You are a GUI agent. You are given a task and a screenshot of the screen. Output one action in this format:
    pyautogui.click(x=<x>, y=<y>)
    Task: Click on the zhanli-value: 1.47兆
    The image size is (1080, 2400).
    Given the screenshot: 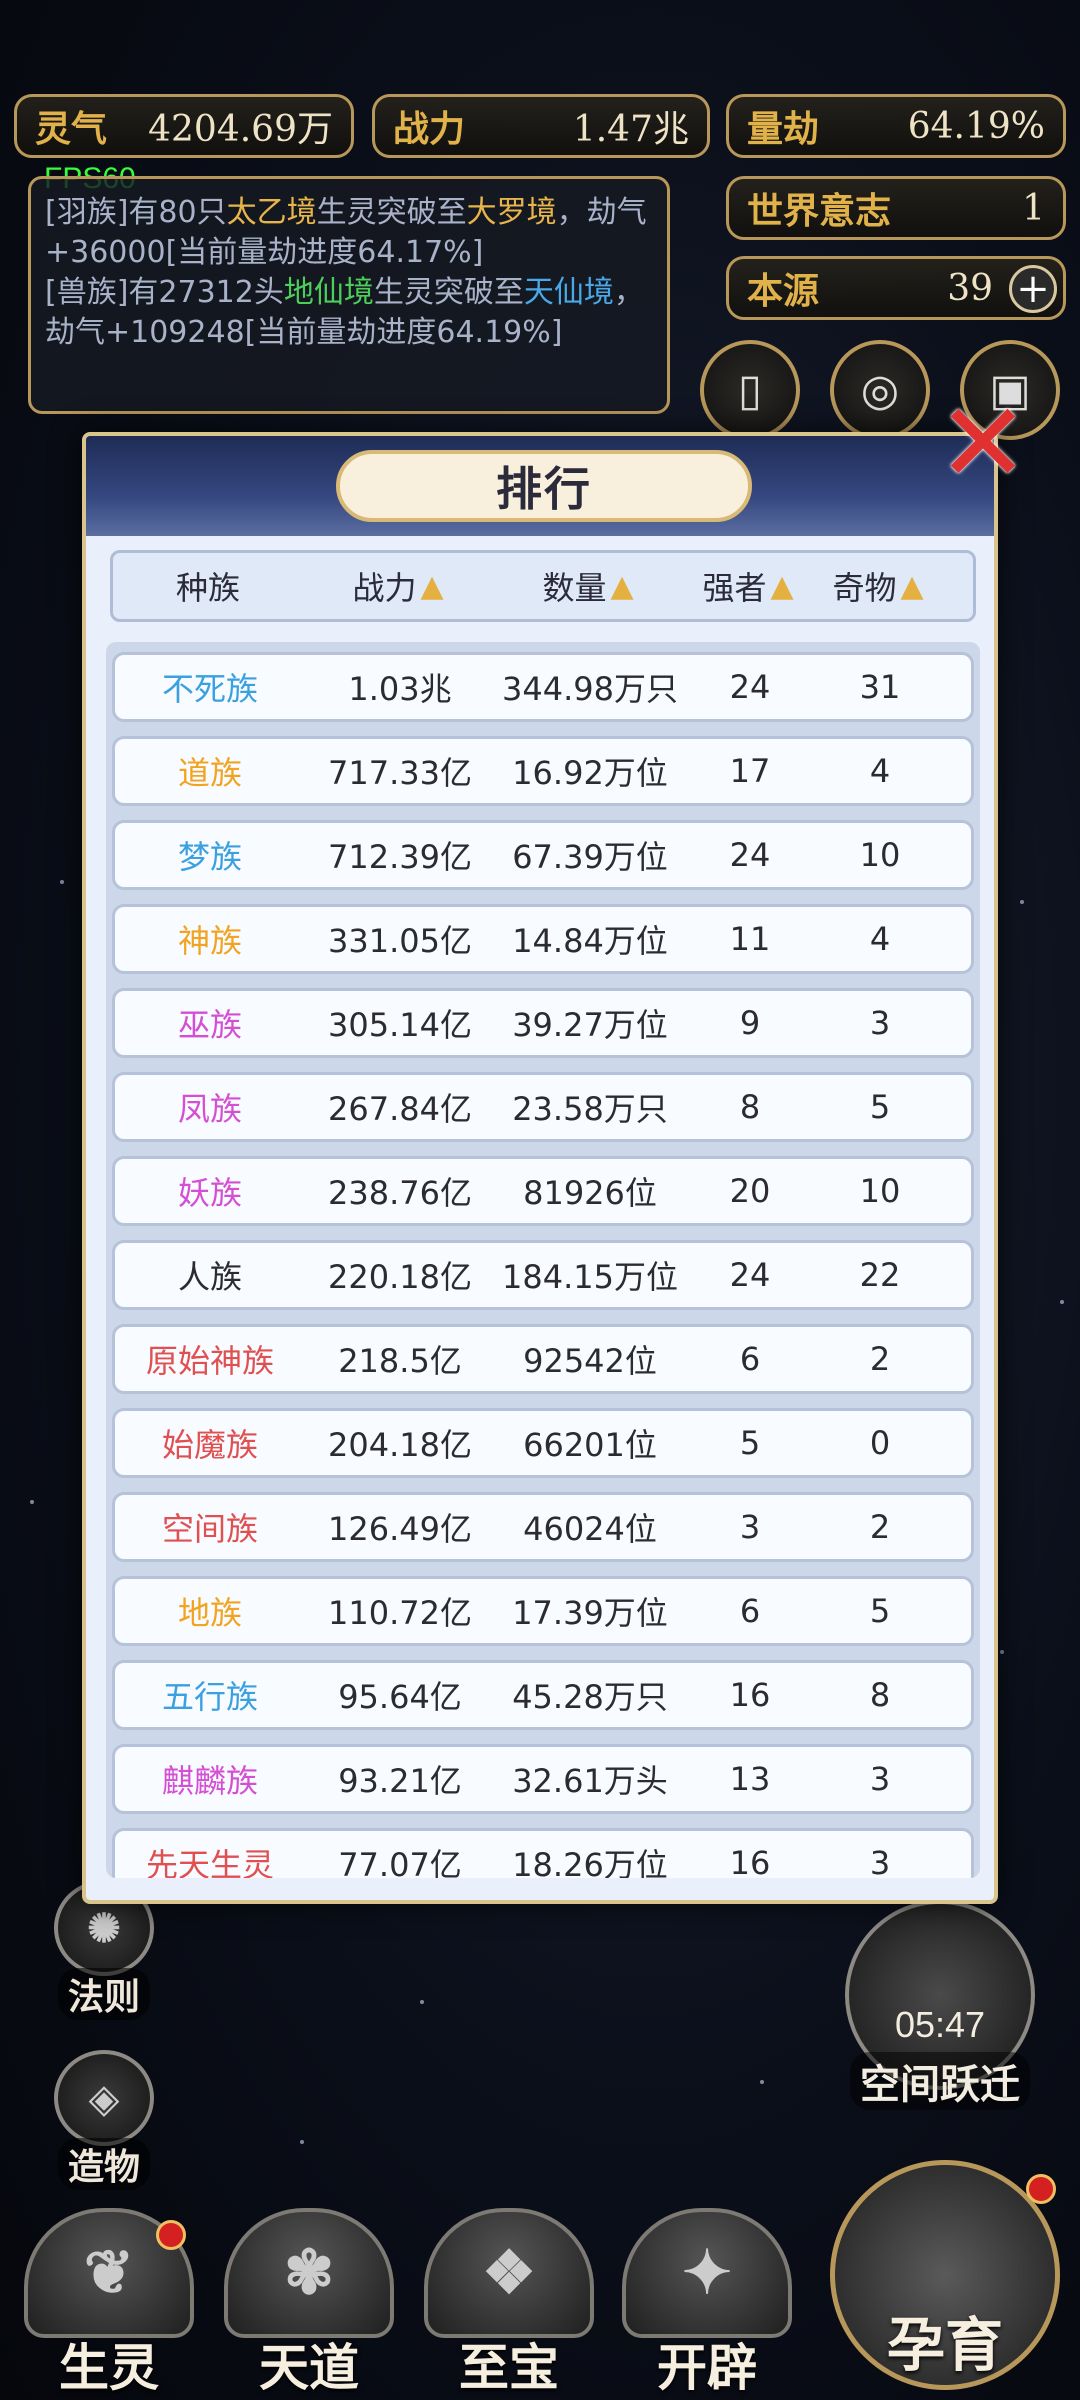 What is the action you would take?
    pyautogui.click(x=630, y=129)
    